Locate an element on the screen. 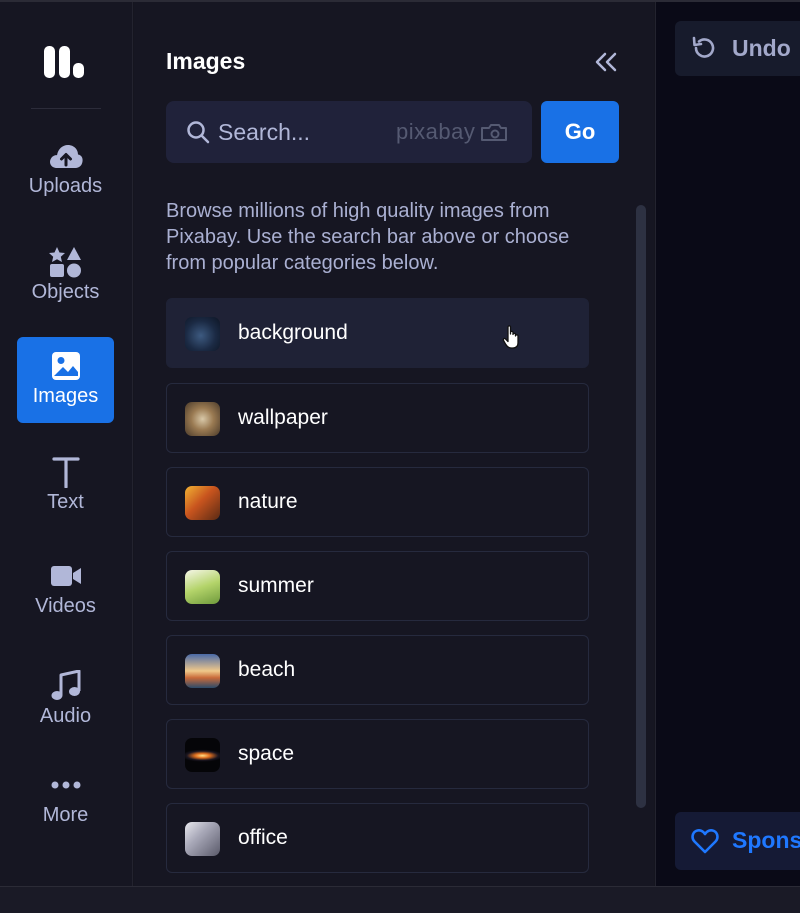 This screenshot has height=913, width=800. sponsor-button: Spons is located at coordinates (737, 841).